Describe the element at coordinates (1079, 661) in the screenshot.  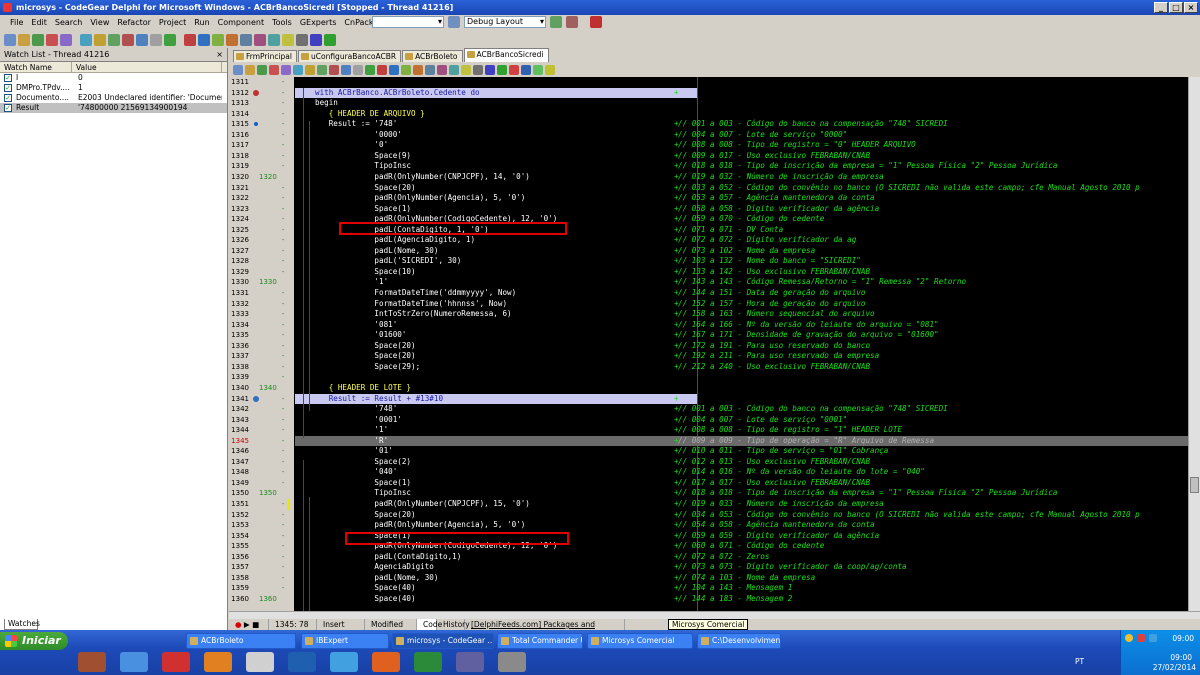
I see `language-indicator: PT` at that location.